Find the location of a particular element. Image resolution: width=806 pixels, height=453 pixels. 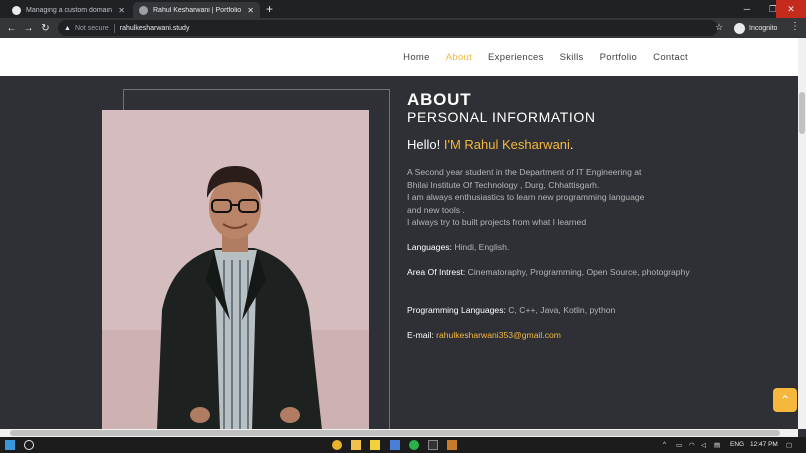

incognito-icon is located at coordinates (739, 28).